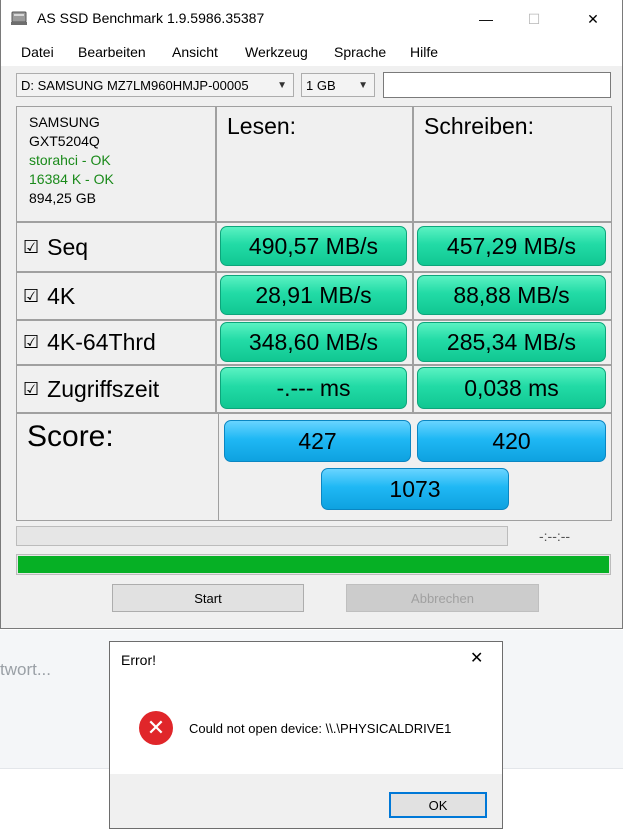 This screenshot has height=831, width=623. Describe the element at coordinates (511, 295) in the screenshot. I see `4k-write-result: 88,88 MB/s` at that location.